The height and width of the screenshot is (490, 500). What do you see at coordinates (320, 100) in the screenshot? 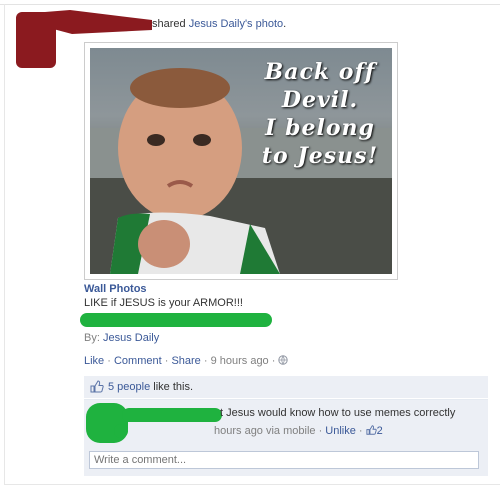
I see `meme-line-2: Devil.` at bounding box center [320, 100].